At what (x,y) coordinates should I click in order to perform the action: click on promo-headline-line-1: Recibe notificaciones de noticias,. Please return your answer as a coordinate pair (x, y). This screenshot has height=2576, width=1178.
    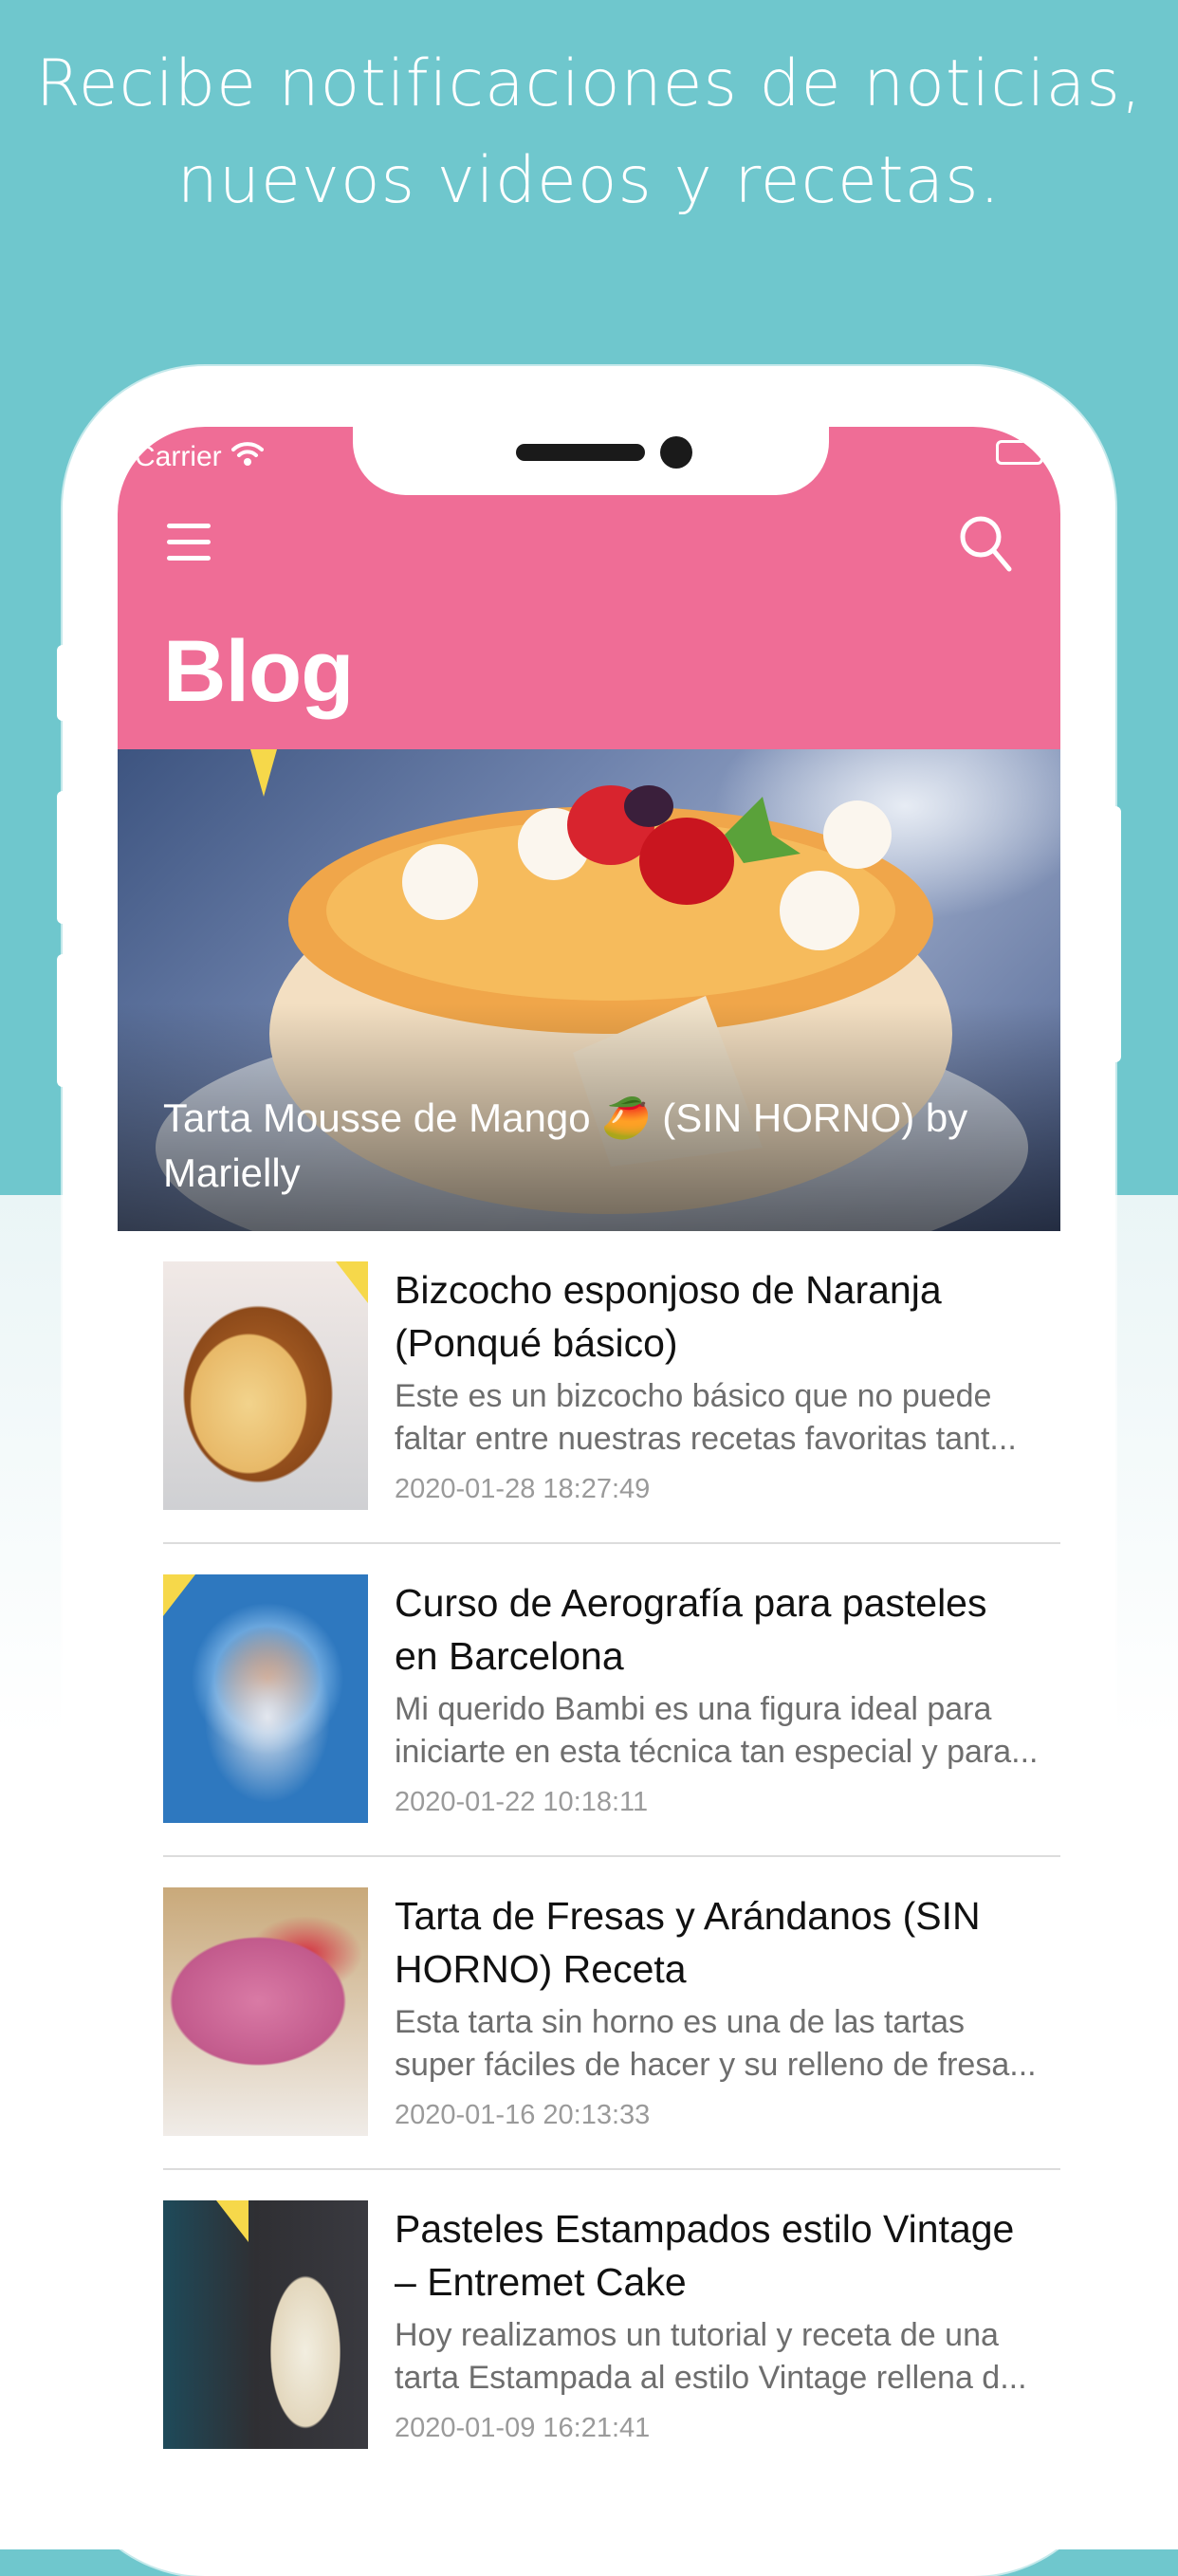
    Looking at the image, I should click on (589, 83).